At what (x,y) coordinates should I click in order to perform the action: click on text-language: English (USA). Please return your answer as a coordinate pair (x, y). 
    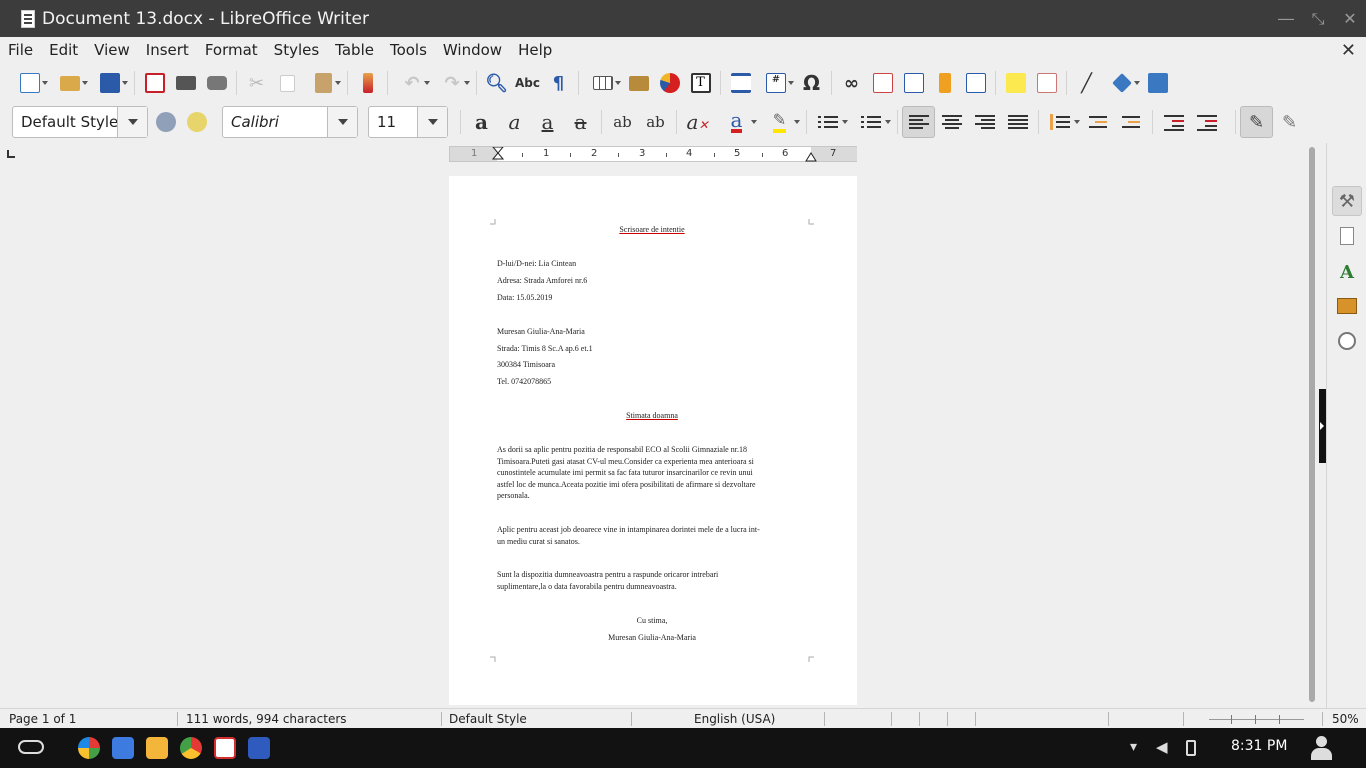
    Looking at the image, I should click on (734, 719).